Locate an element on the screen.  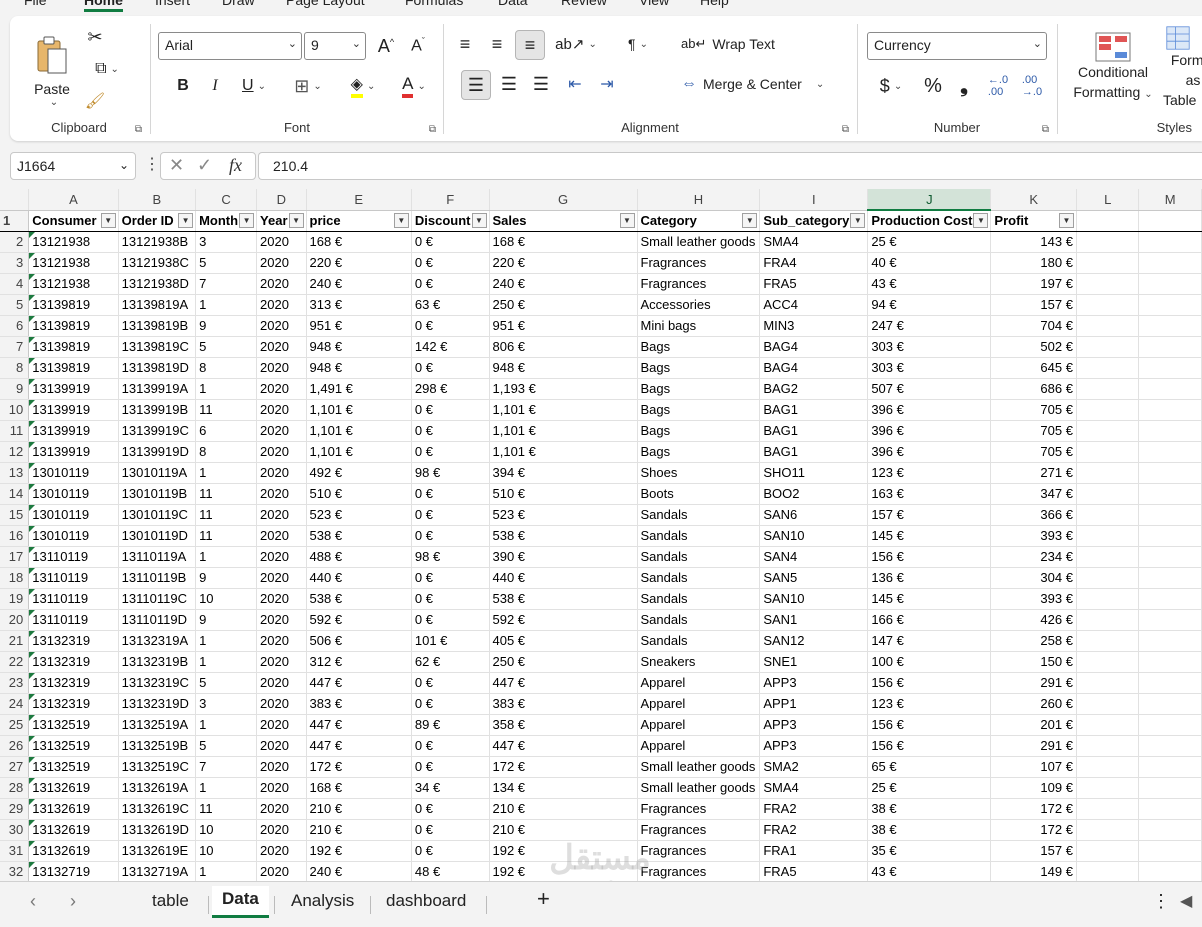
cell: 109 € is located at coordinates (1033, 788).